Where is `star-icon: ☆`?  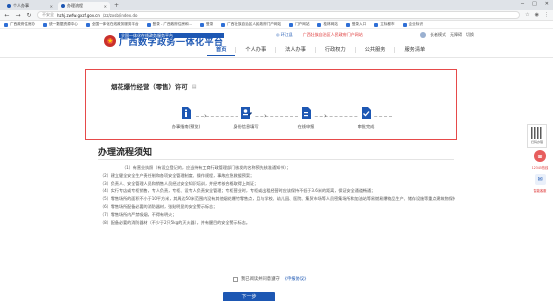
star-icon: ☆ is located at coordinates (527, 15).